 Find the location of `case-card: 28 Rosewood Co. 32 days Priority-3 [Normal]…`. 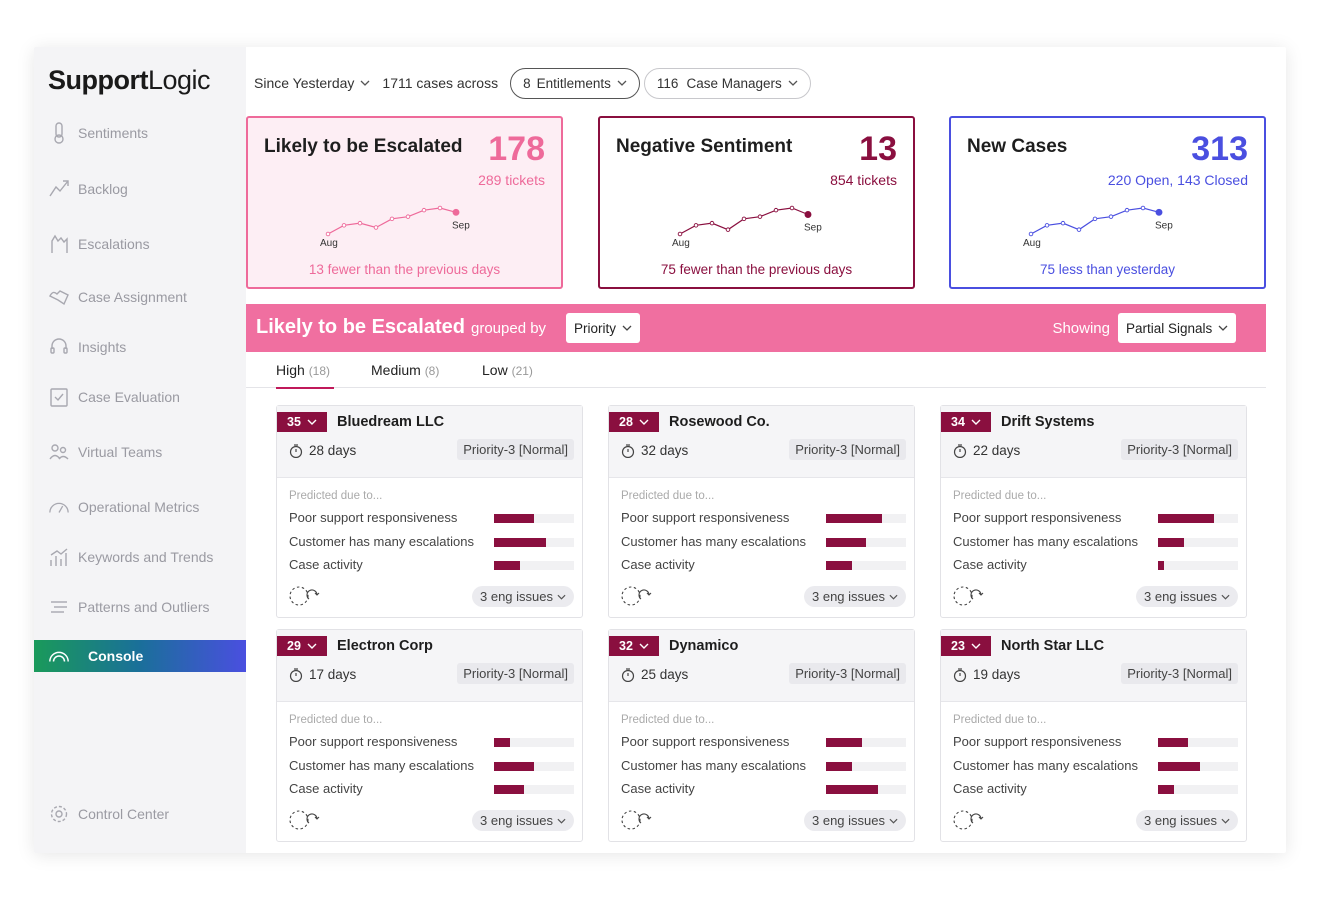

case-card: 28 Rosewood Co. 32 days Priority-3 [Normal]… is located at coordinates (761, 511).